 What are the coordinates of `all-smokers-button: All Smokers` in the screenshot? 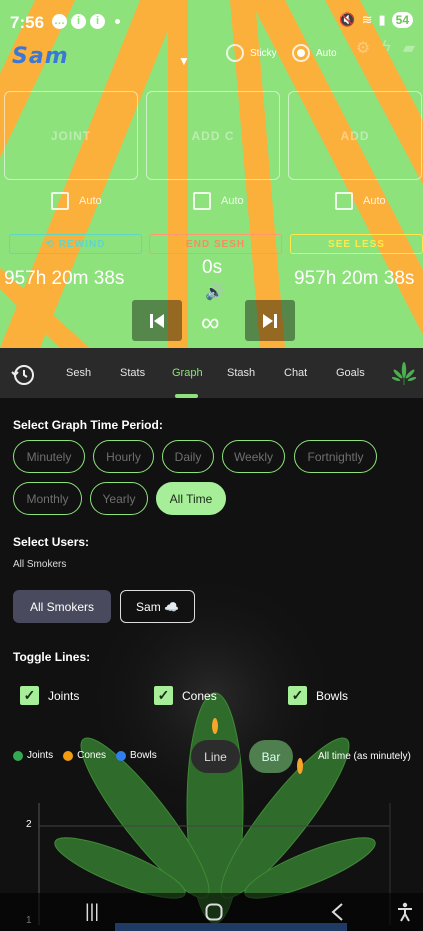 It's located at (62, 606).